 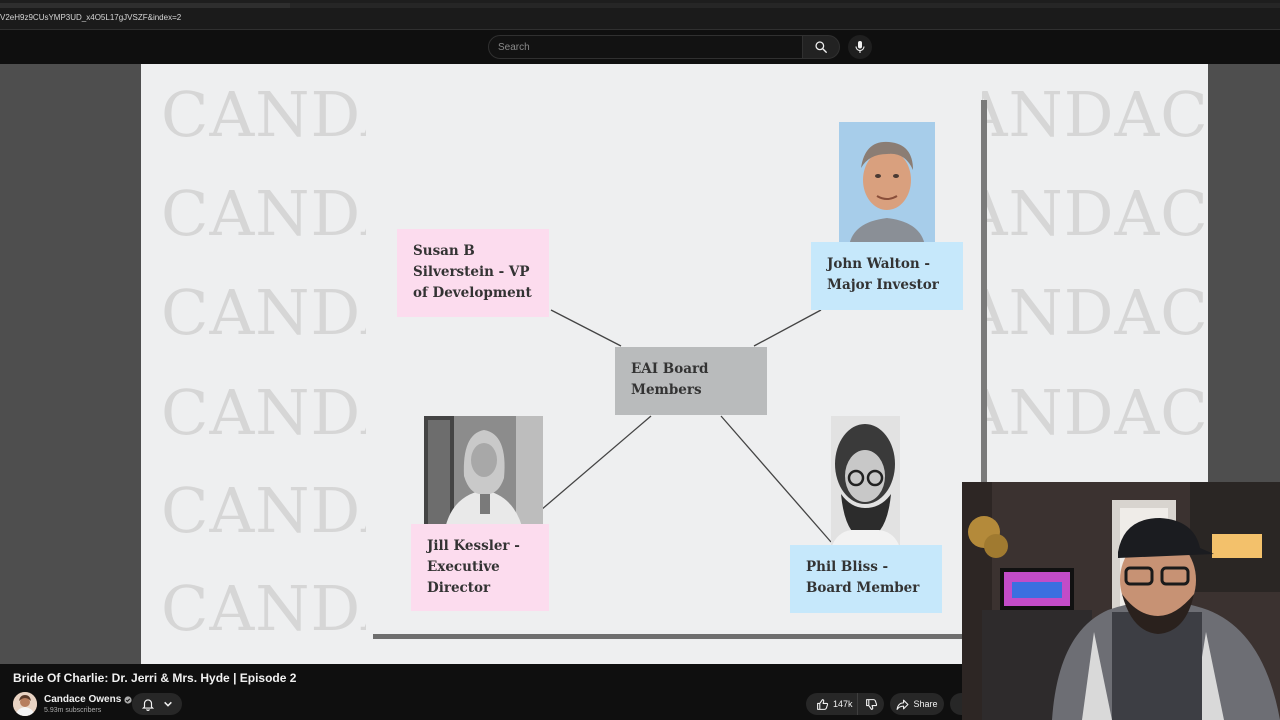 What do you see at coordinates (823, 704) in the screenshot?
I see `thumbs-up-icon` at bounding box center [823, 704].